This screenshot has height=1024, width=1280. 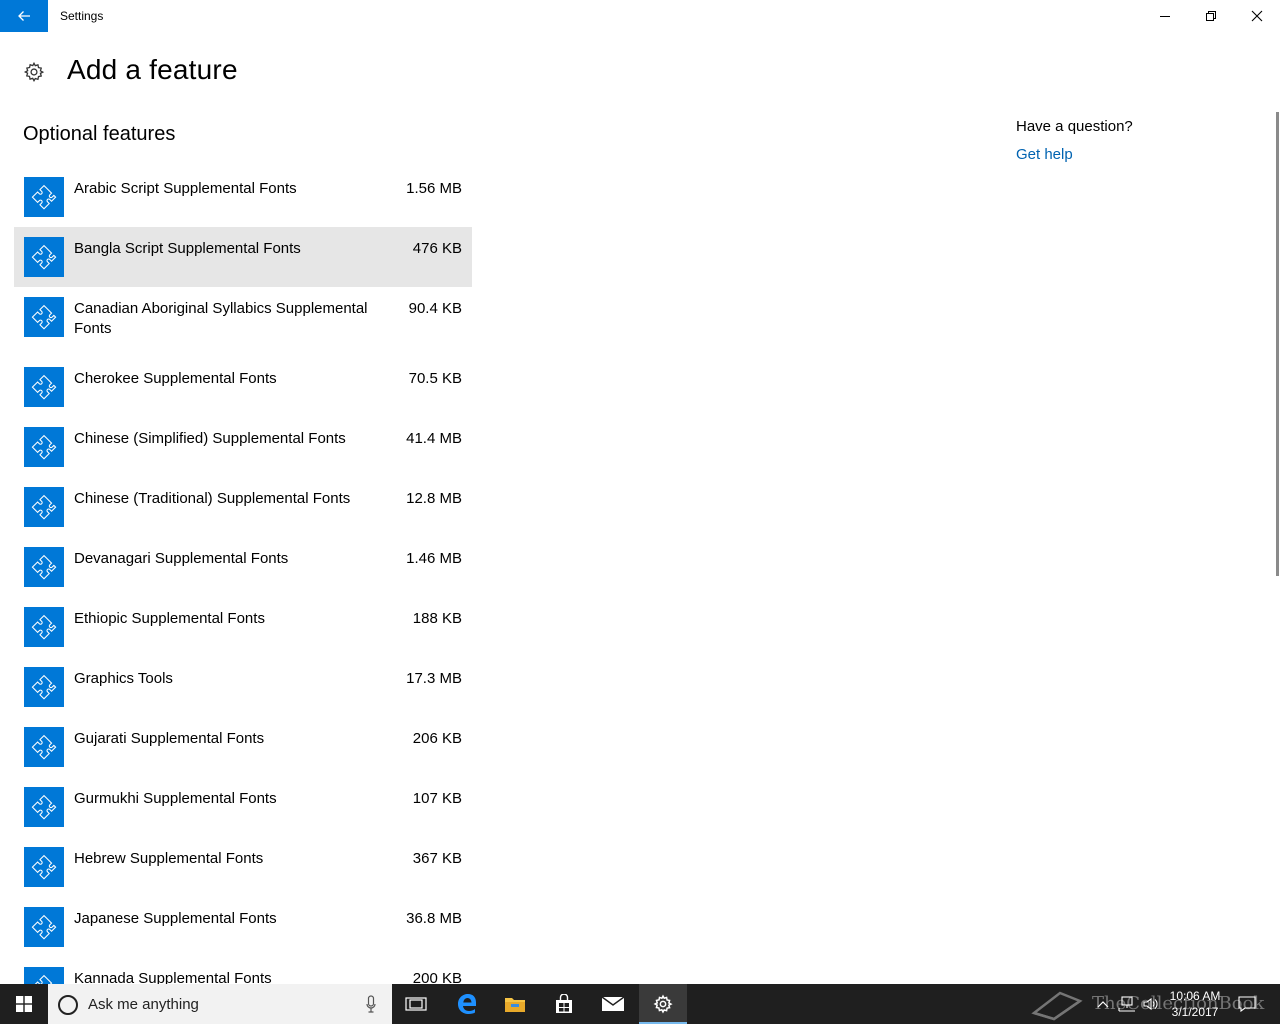 I want to click on clock: 10:06 AM 3/1/2017, so click(x=1195, y=1004).